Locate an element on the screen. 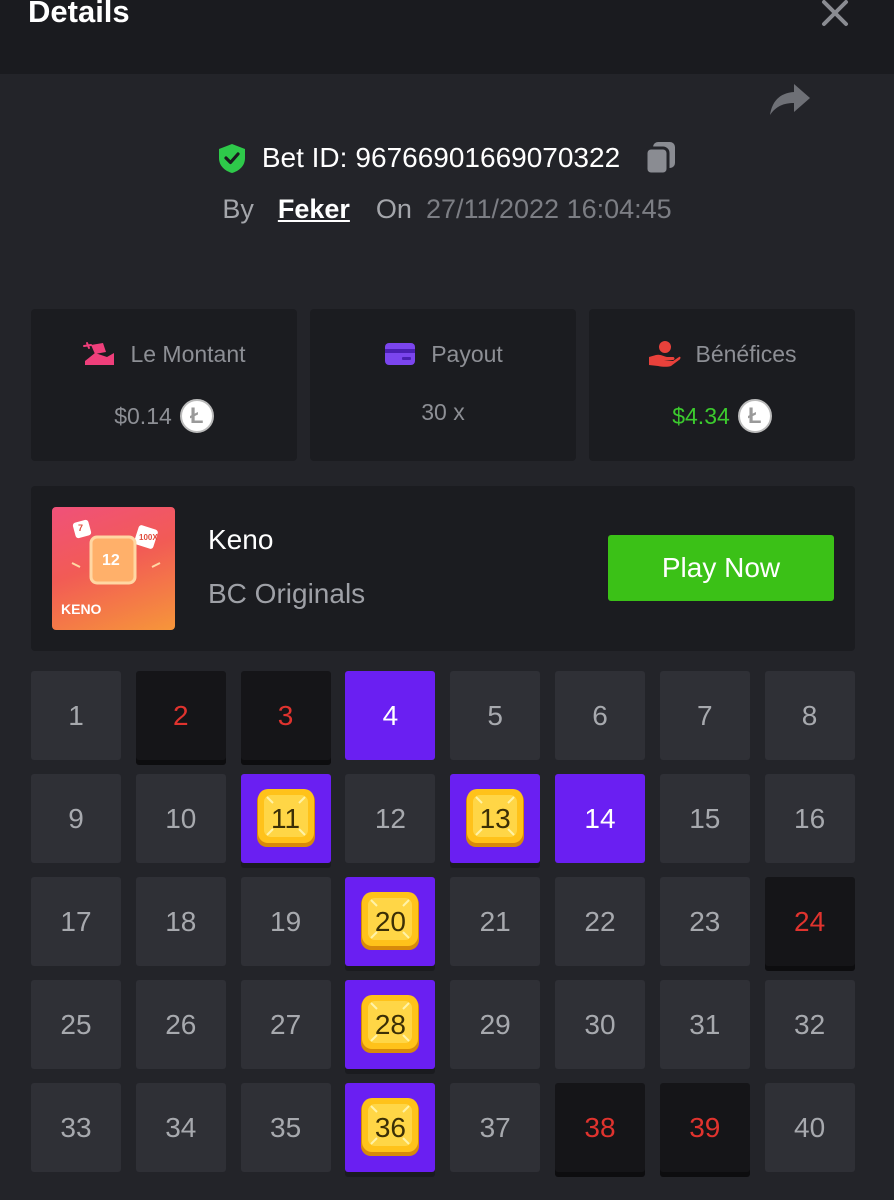 This screenshot has height=1200, width=894. keno-cell-number: 11 is located at coordinates (286, 818).